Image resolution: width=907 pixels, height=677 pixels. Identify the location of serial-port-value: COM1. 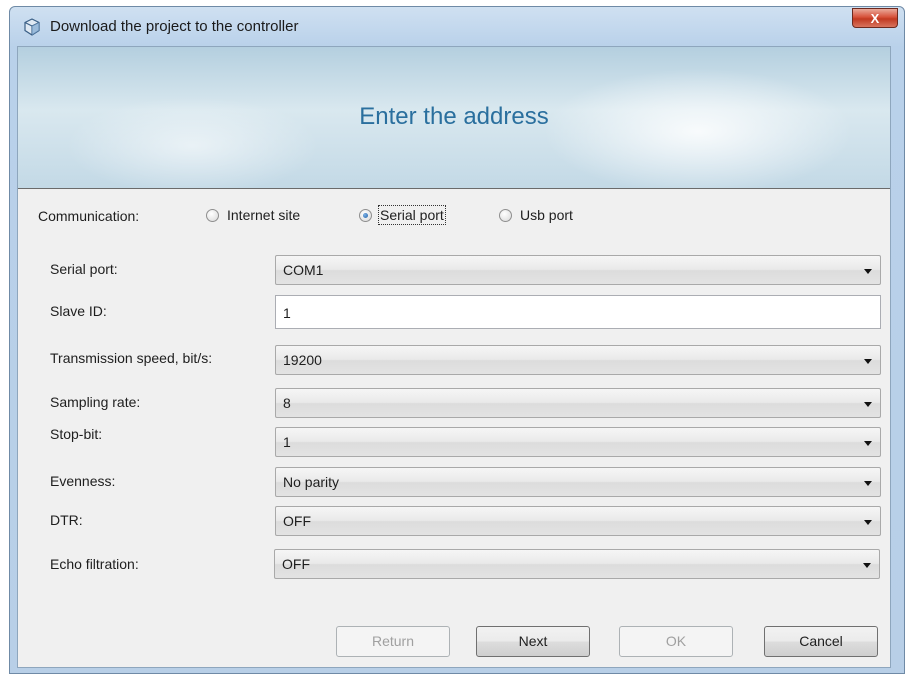
(303, 270).